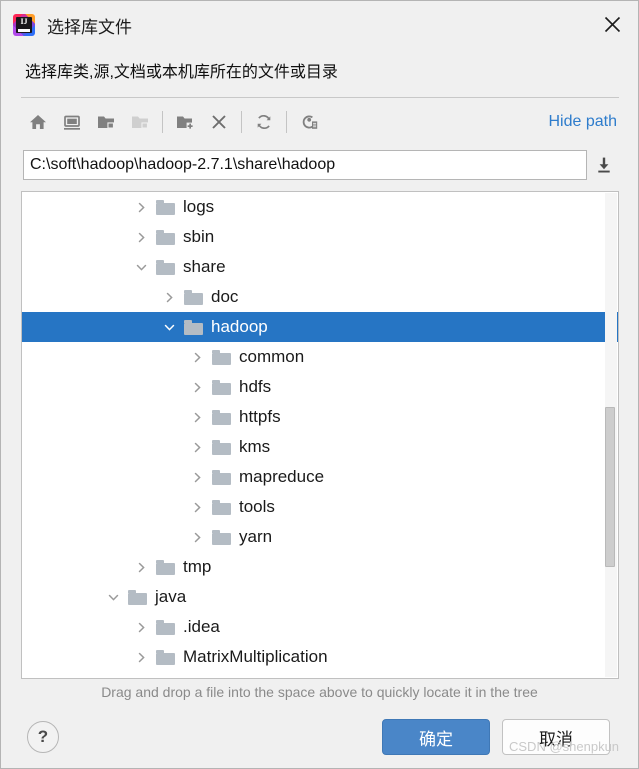 Image resolution: width=639 pixels, height=769 pixels. What do you see at coordinates (320, 327) in the screenshot?
I see `tree-row: hadoop` at bounding box center [320, 327].